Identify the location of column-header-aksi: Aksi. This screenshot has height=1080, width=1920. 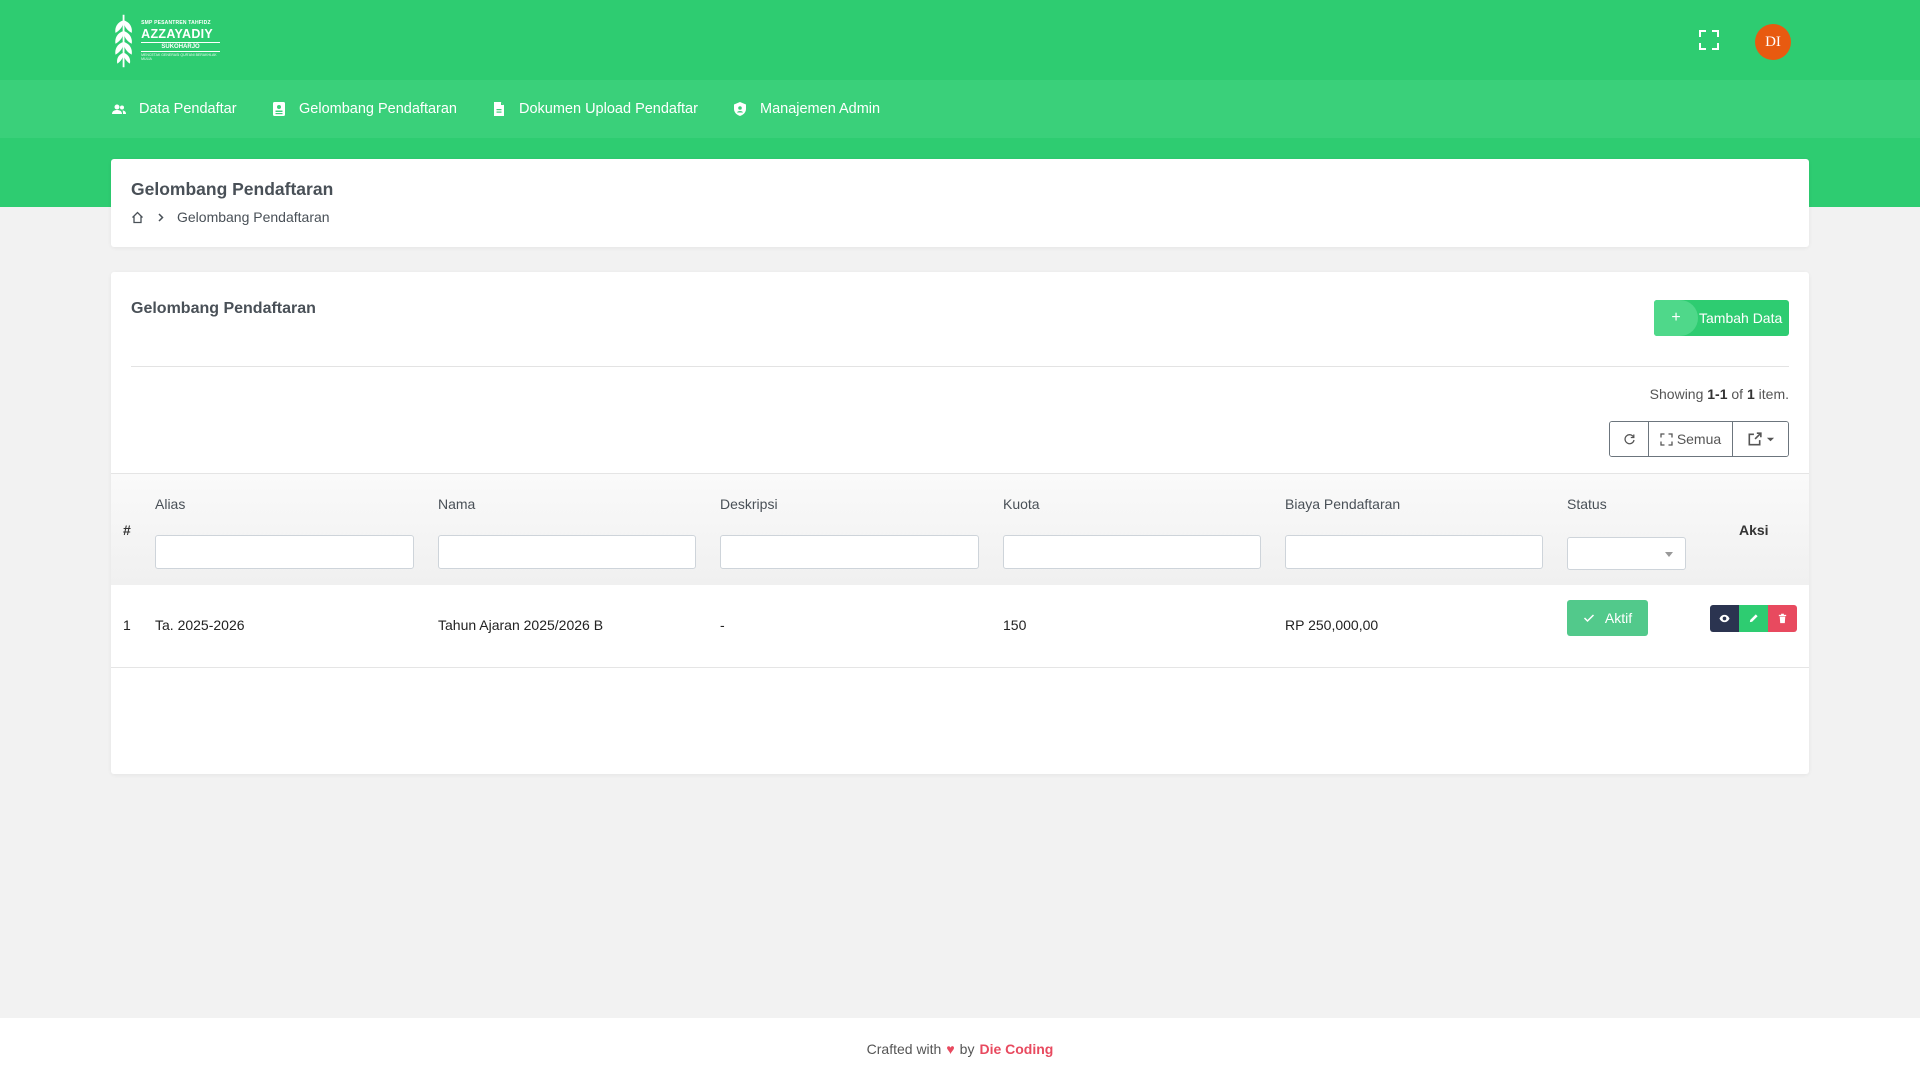
(1754, 530).